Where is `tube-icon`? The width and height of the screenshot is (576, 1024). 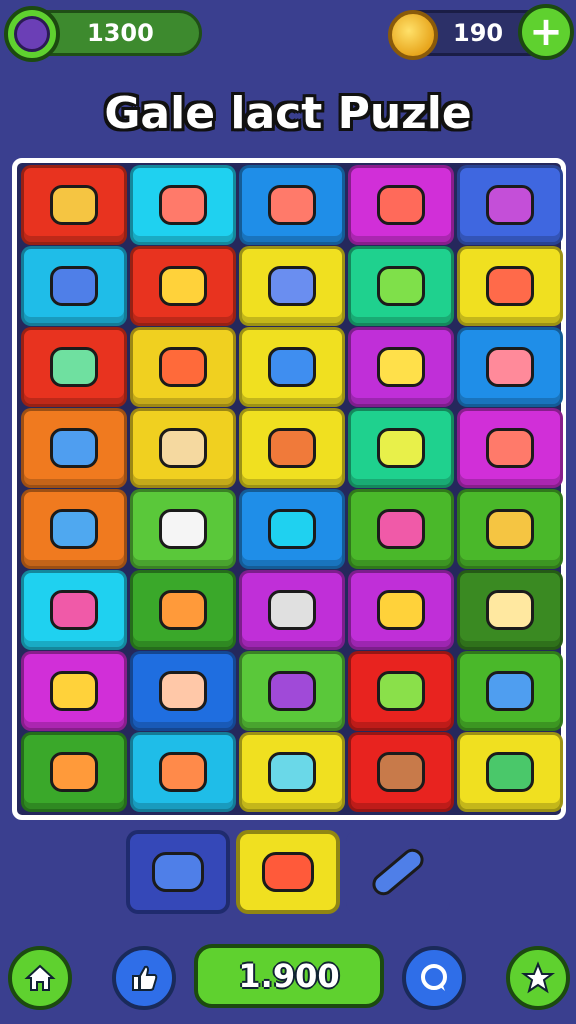 tube-icon is located at coordinates (292, 367).